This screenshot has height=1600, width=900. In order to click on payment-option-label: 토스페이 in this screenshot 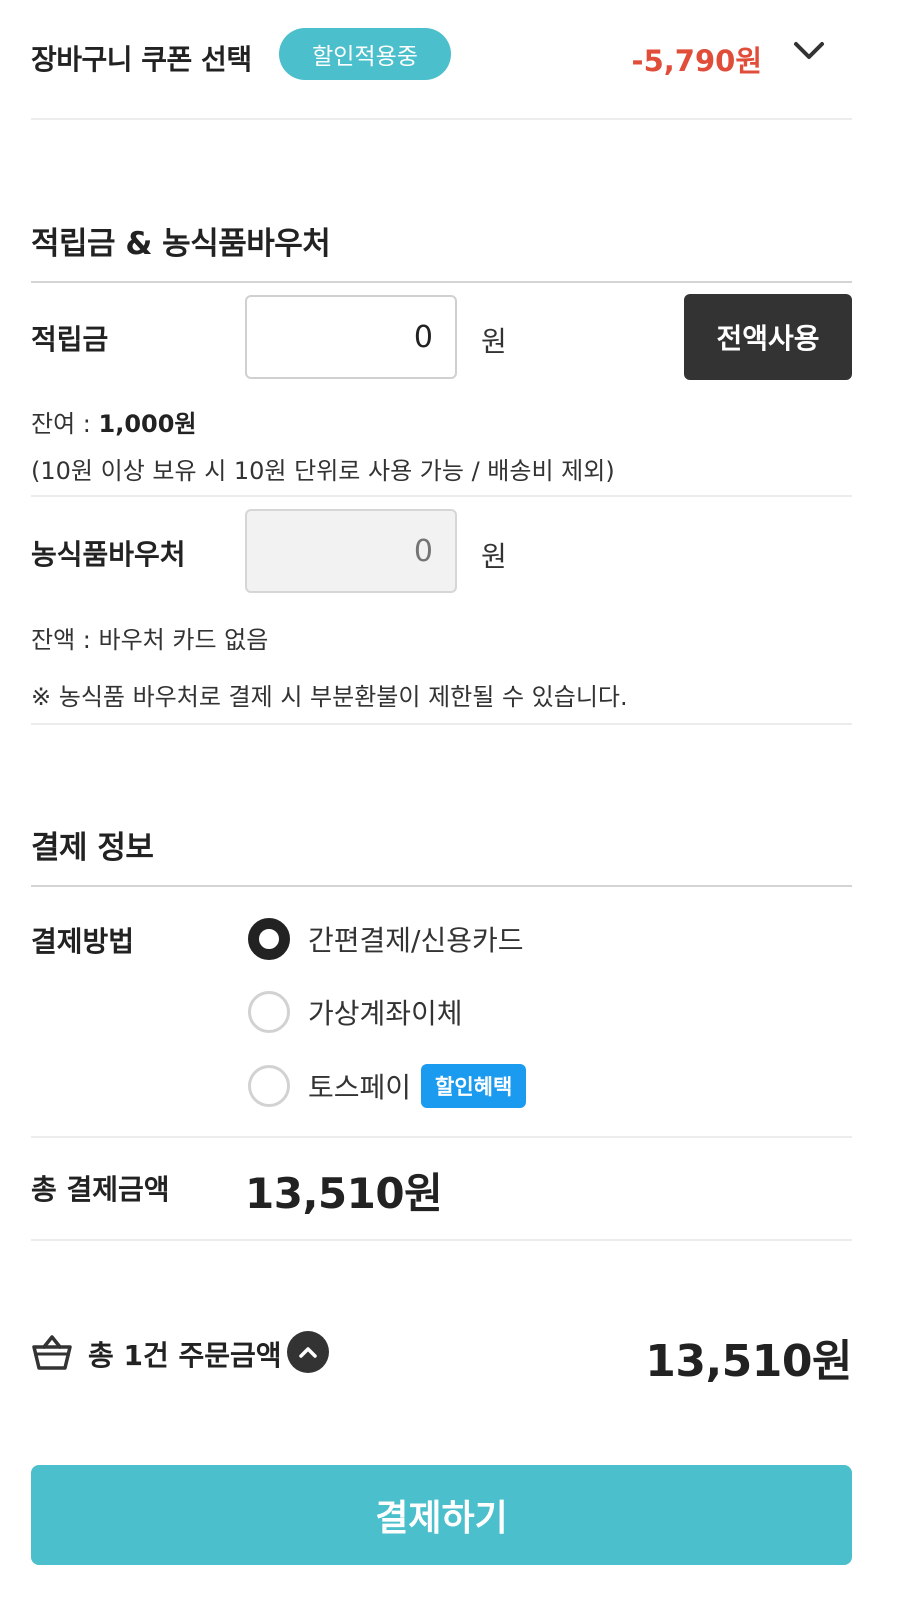, I will do `click(360, 1087)`.